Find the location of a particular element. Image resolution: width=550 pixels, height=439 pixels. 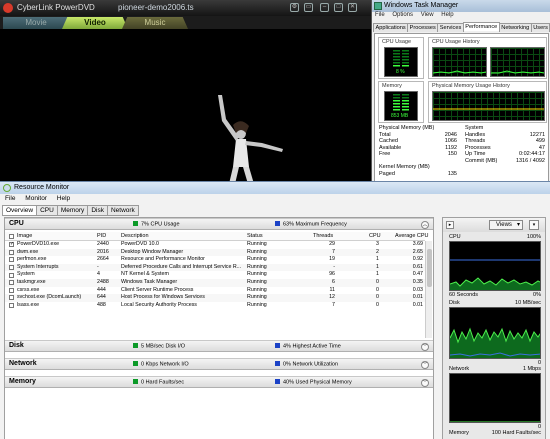

tab-applications: Applications is located at coordinates (391, 27).